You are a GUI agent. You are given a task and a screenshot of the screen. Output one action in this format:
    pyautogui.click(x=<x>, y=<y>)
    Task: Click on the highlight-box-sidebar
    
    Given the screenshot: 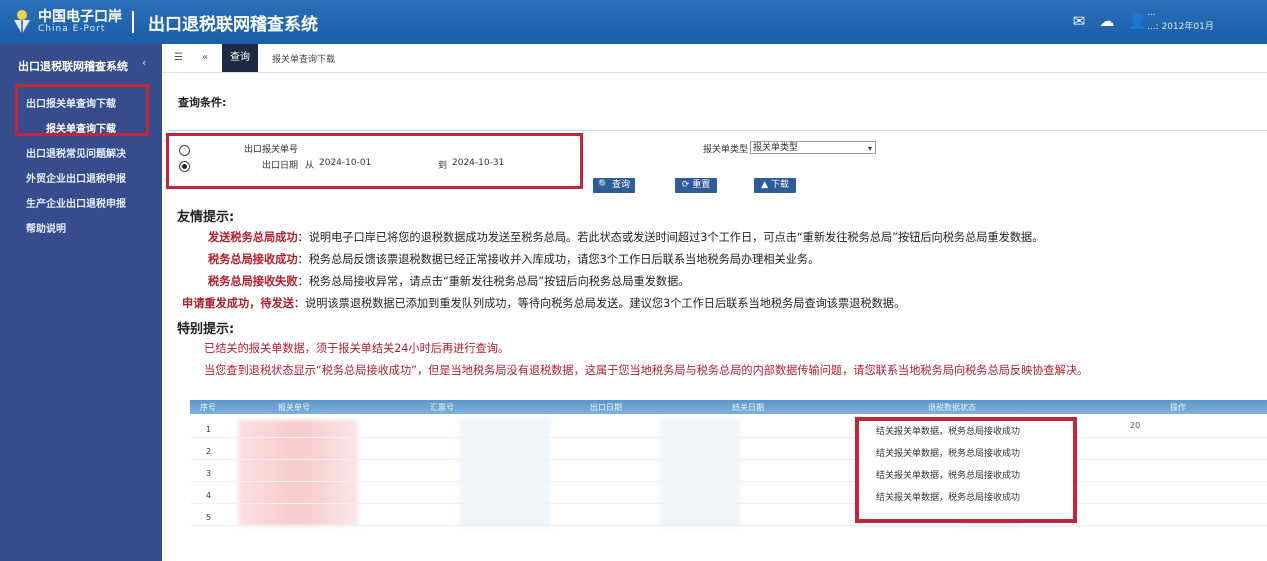 What is the action you would take?
    pyautogui.click(x=82, y=110)
    